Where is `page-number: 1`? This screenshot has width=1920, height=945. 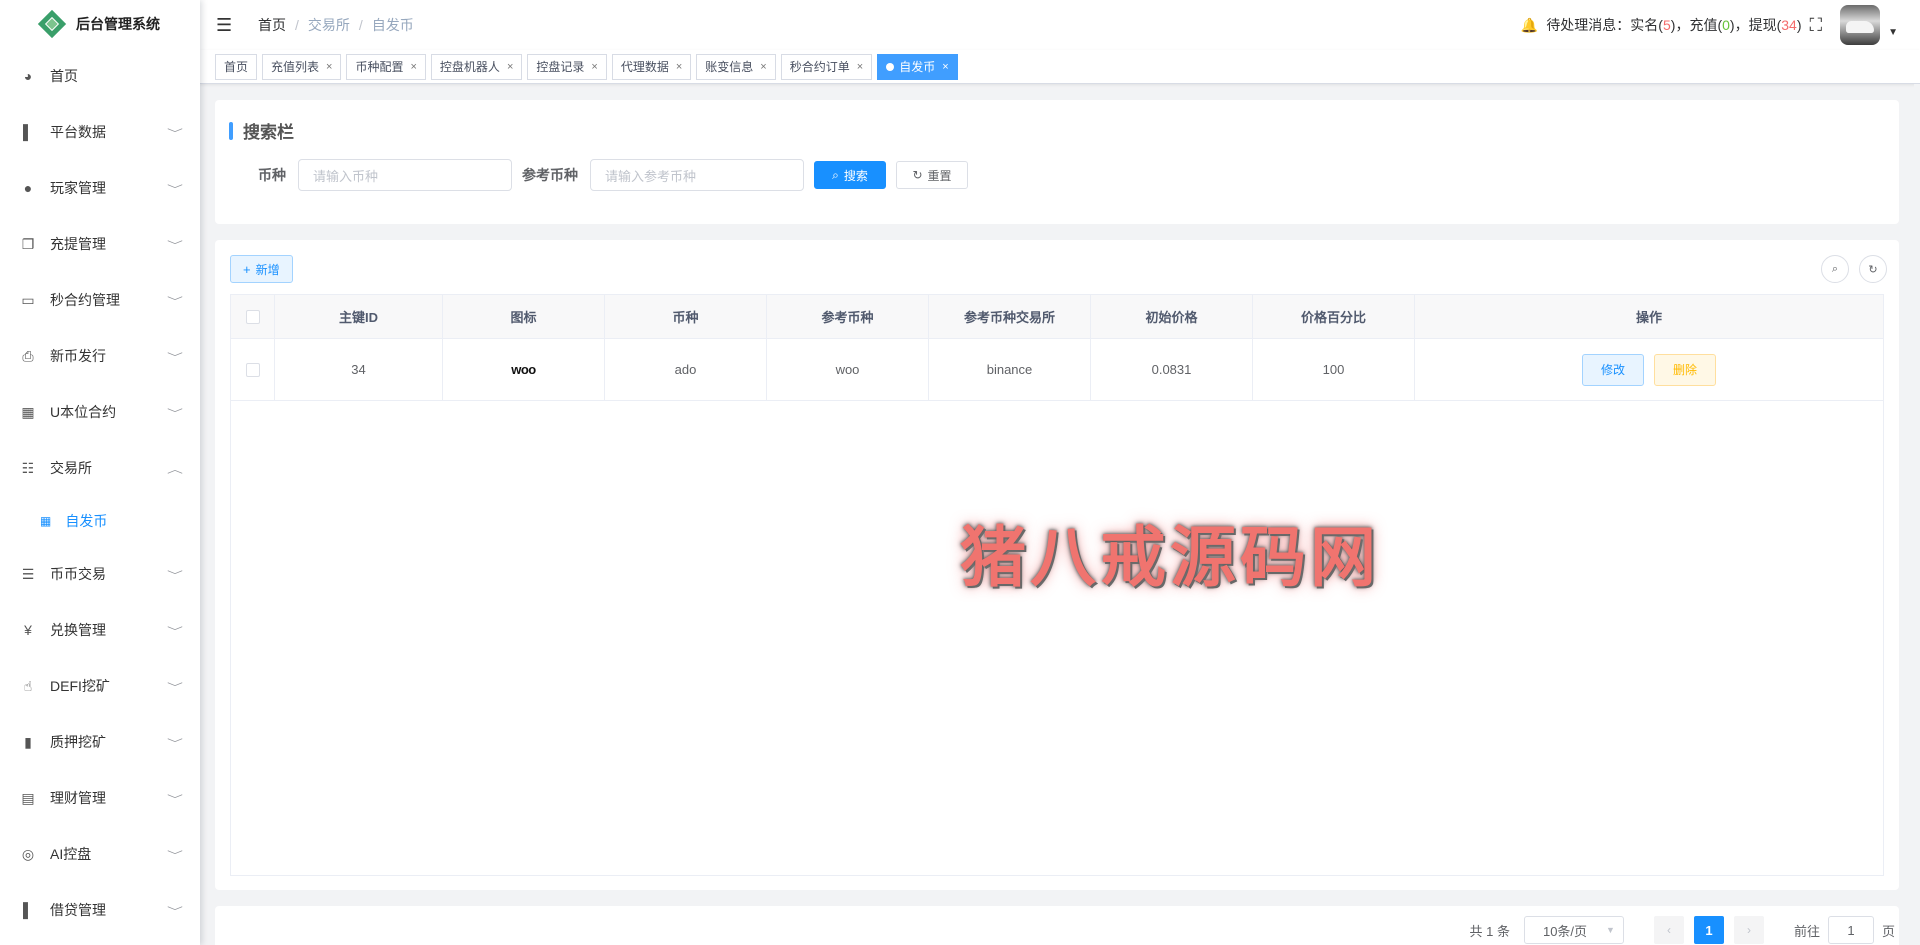
page-number: 1 is located at coordinates (1708, 930).